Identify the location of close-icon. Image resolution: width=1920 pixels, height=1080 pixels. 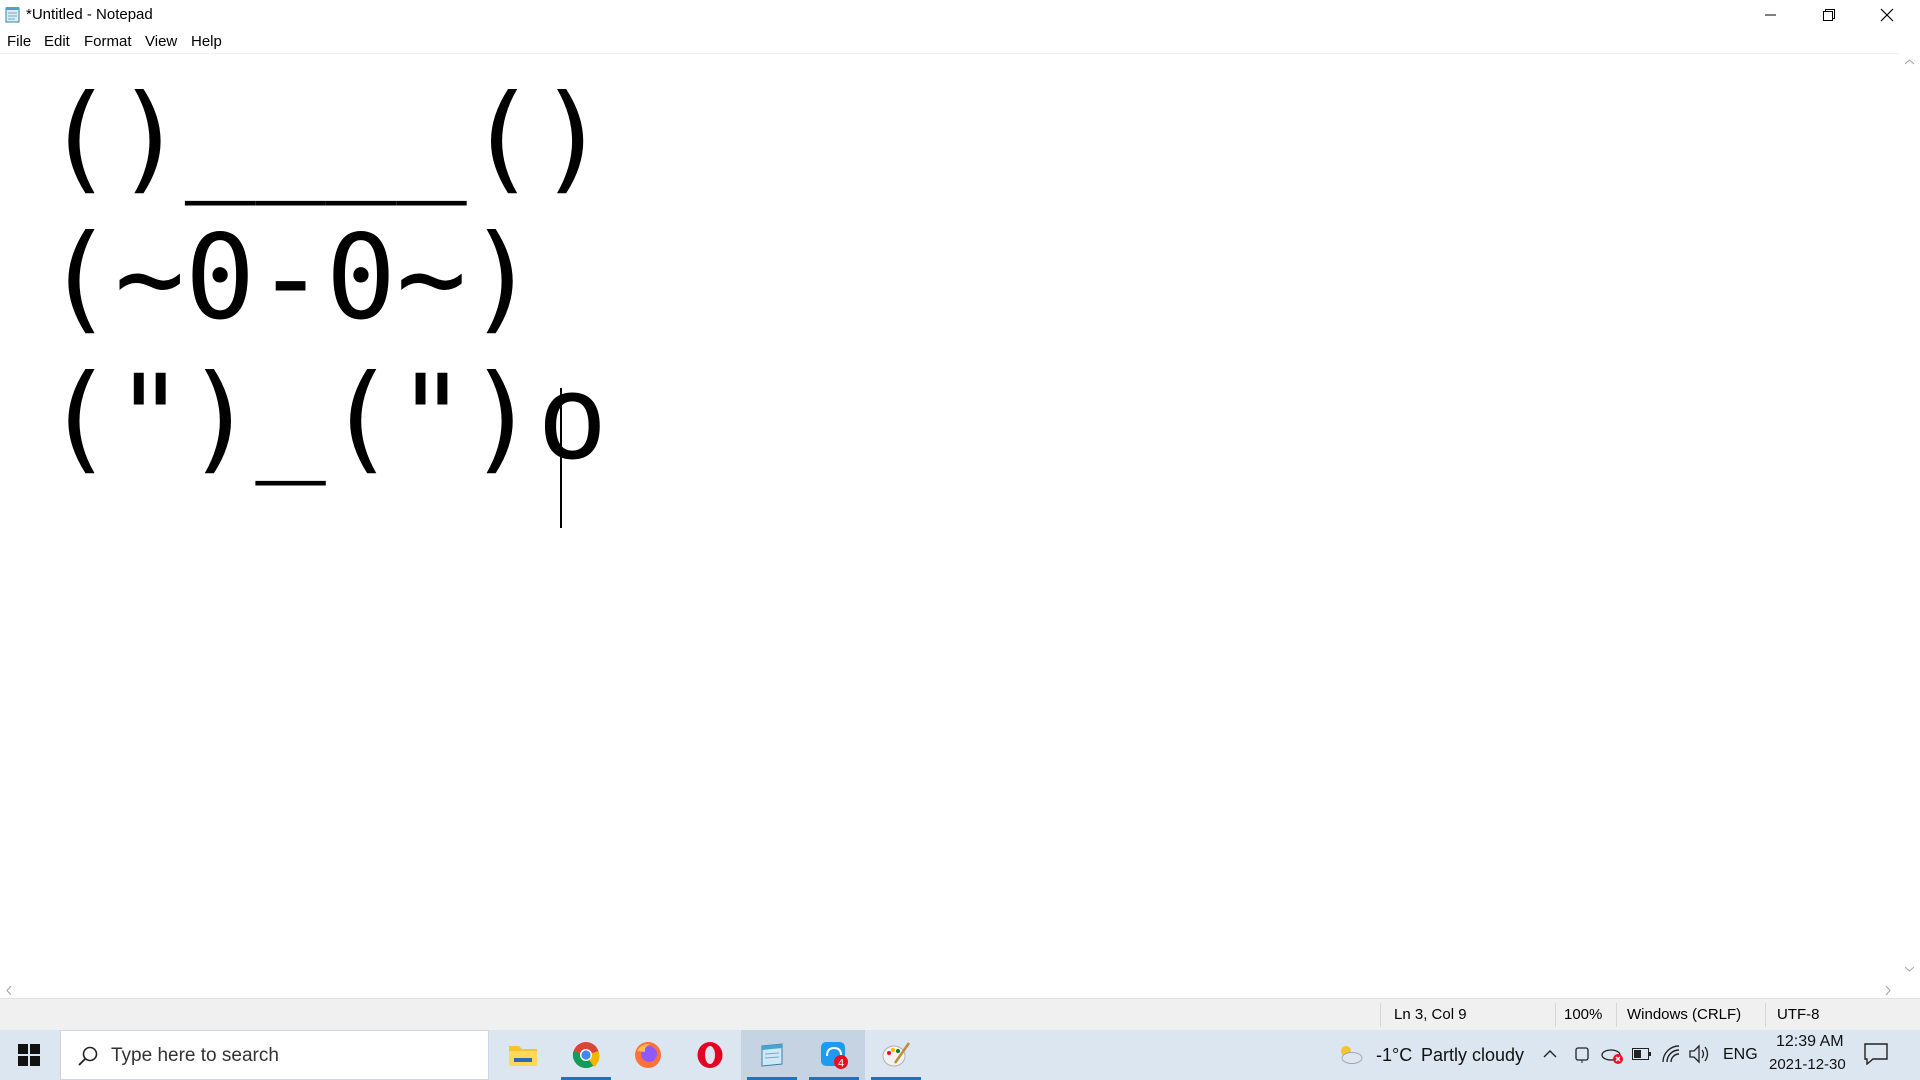
(1887, 14).